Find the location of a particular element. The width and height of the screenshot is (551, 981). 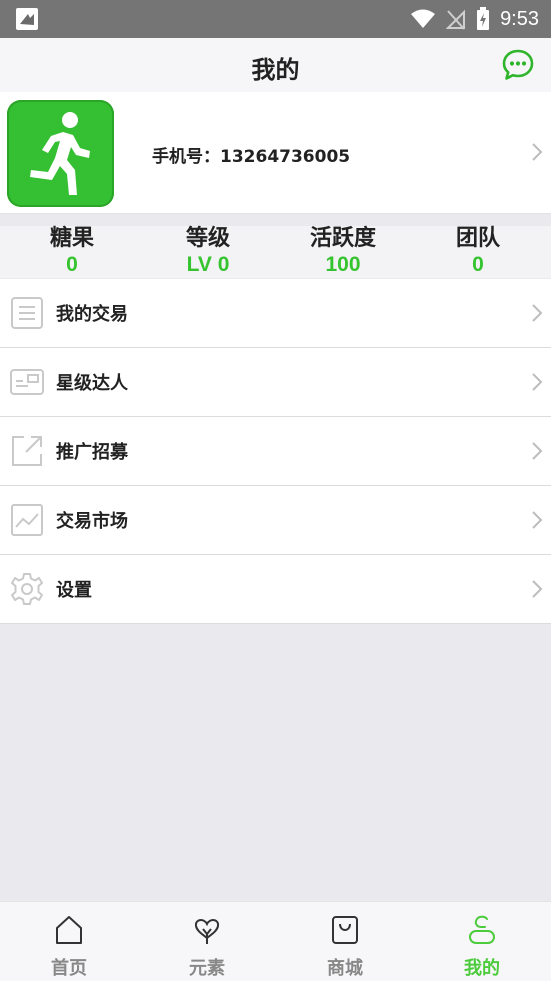

wifi-icon is located at coordinates (423, 18).